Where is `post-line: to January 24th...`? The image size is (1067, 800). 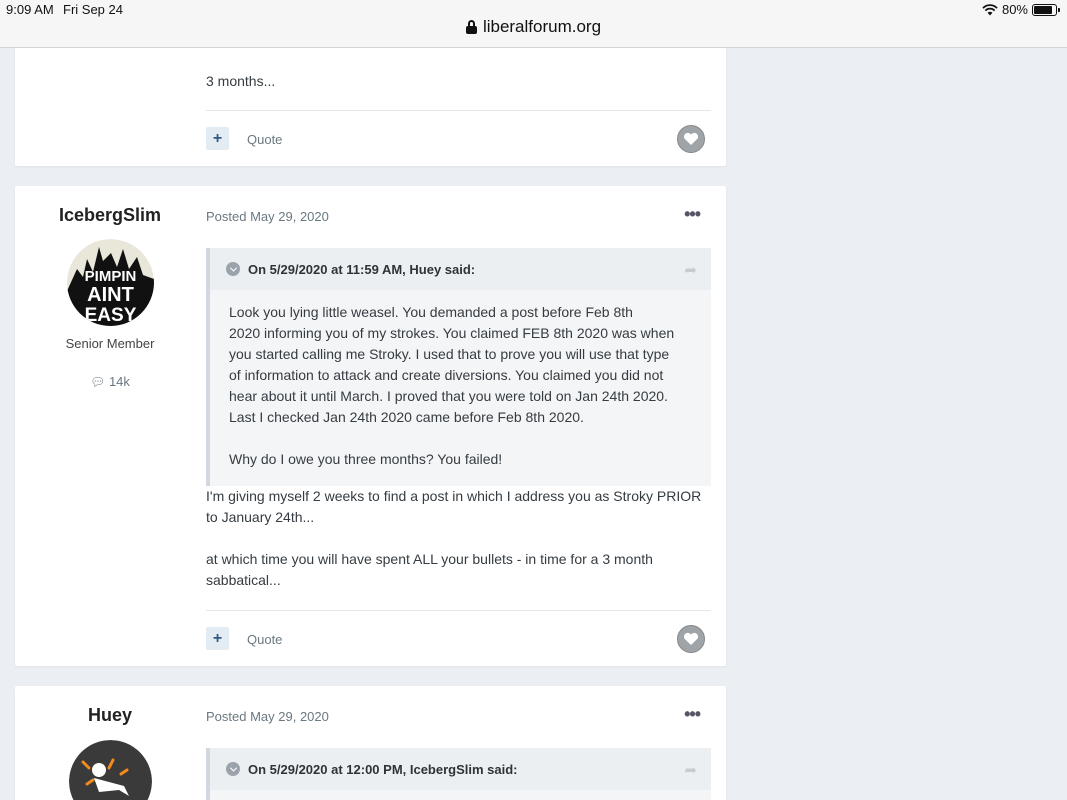
post-line: to January 24th... is located at coordinates (260, 517).